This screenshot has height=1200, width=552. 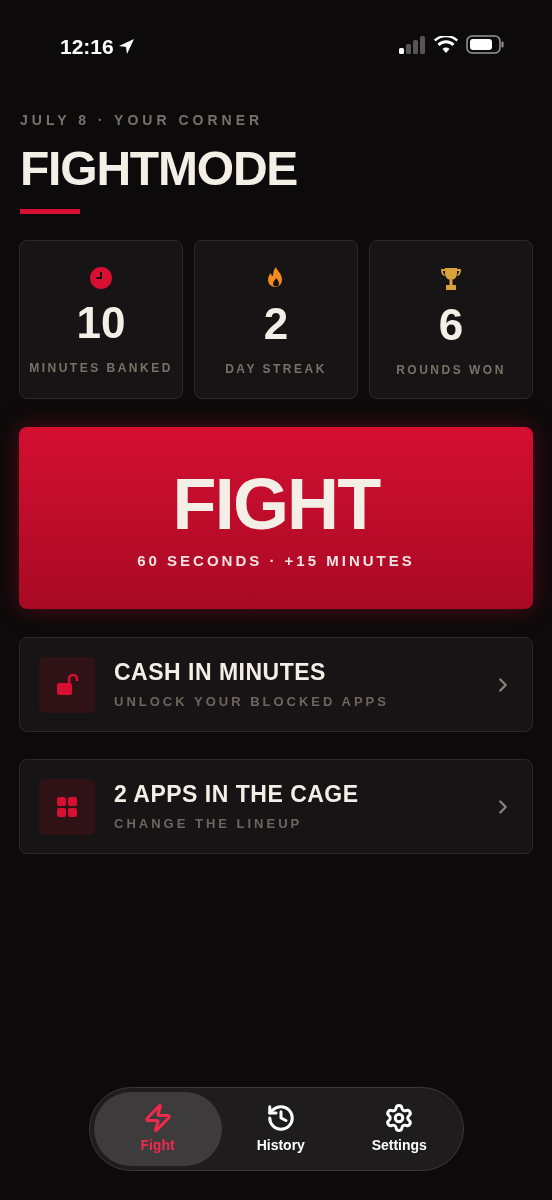 What do you see at coordinates (399, 1129) in the screenshot?
I see `tab-item: Settings` at bounding box center [399, 1129].